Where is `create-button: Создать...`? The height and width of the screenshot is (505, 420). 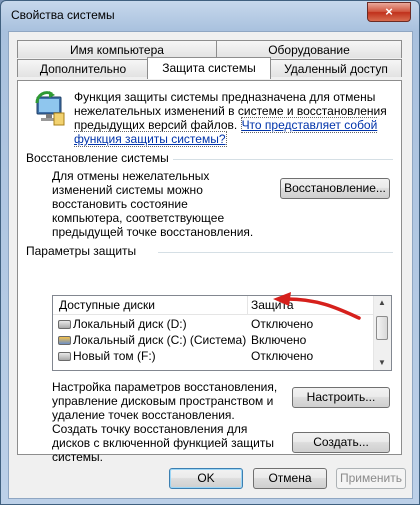 create-button: Создать... is located at coordinates (341, 442).